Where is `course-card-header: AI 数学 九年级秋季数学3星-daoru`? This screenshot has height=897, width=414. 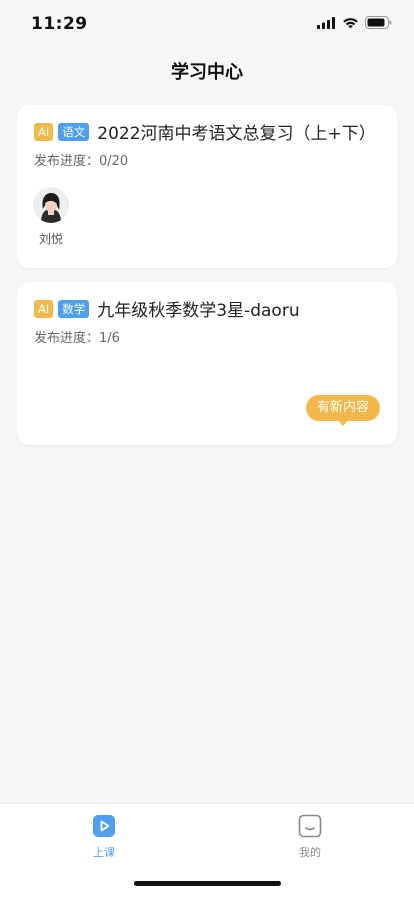
course-card-header: AI 数学 九年级秋季数学3星-daoru is located at coordinates (167, 308).